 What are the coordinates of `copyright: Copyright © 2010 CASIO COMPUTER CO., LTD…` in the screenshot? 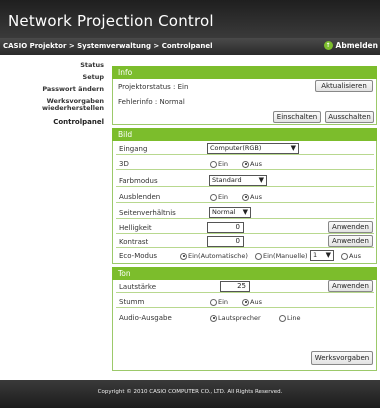 It's located at (190, 392).